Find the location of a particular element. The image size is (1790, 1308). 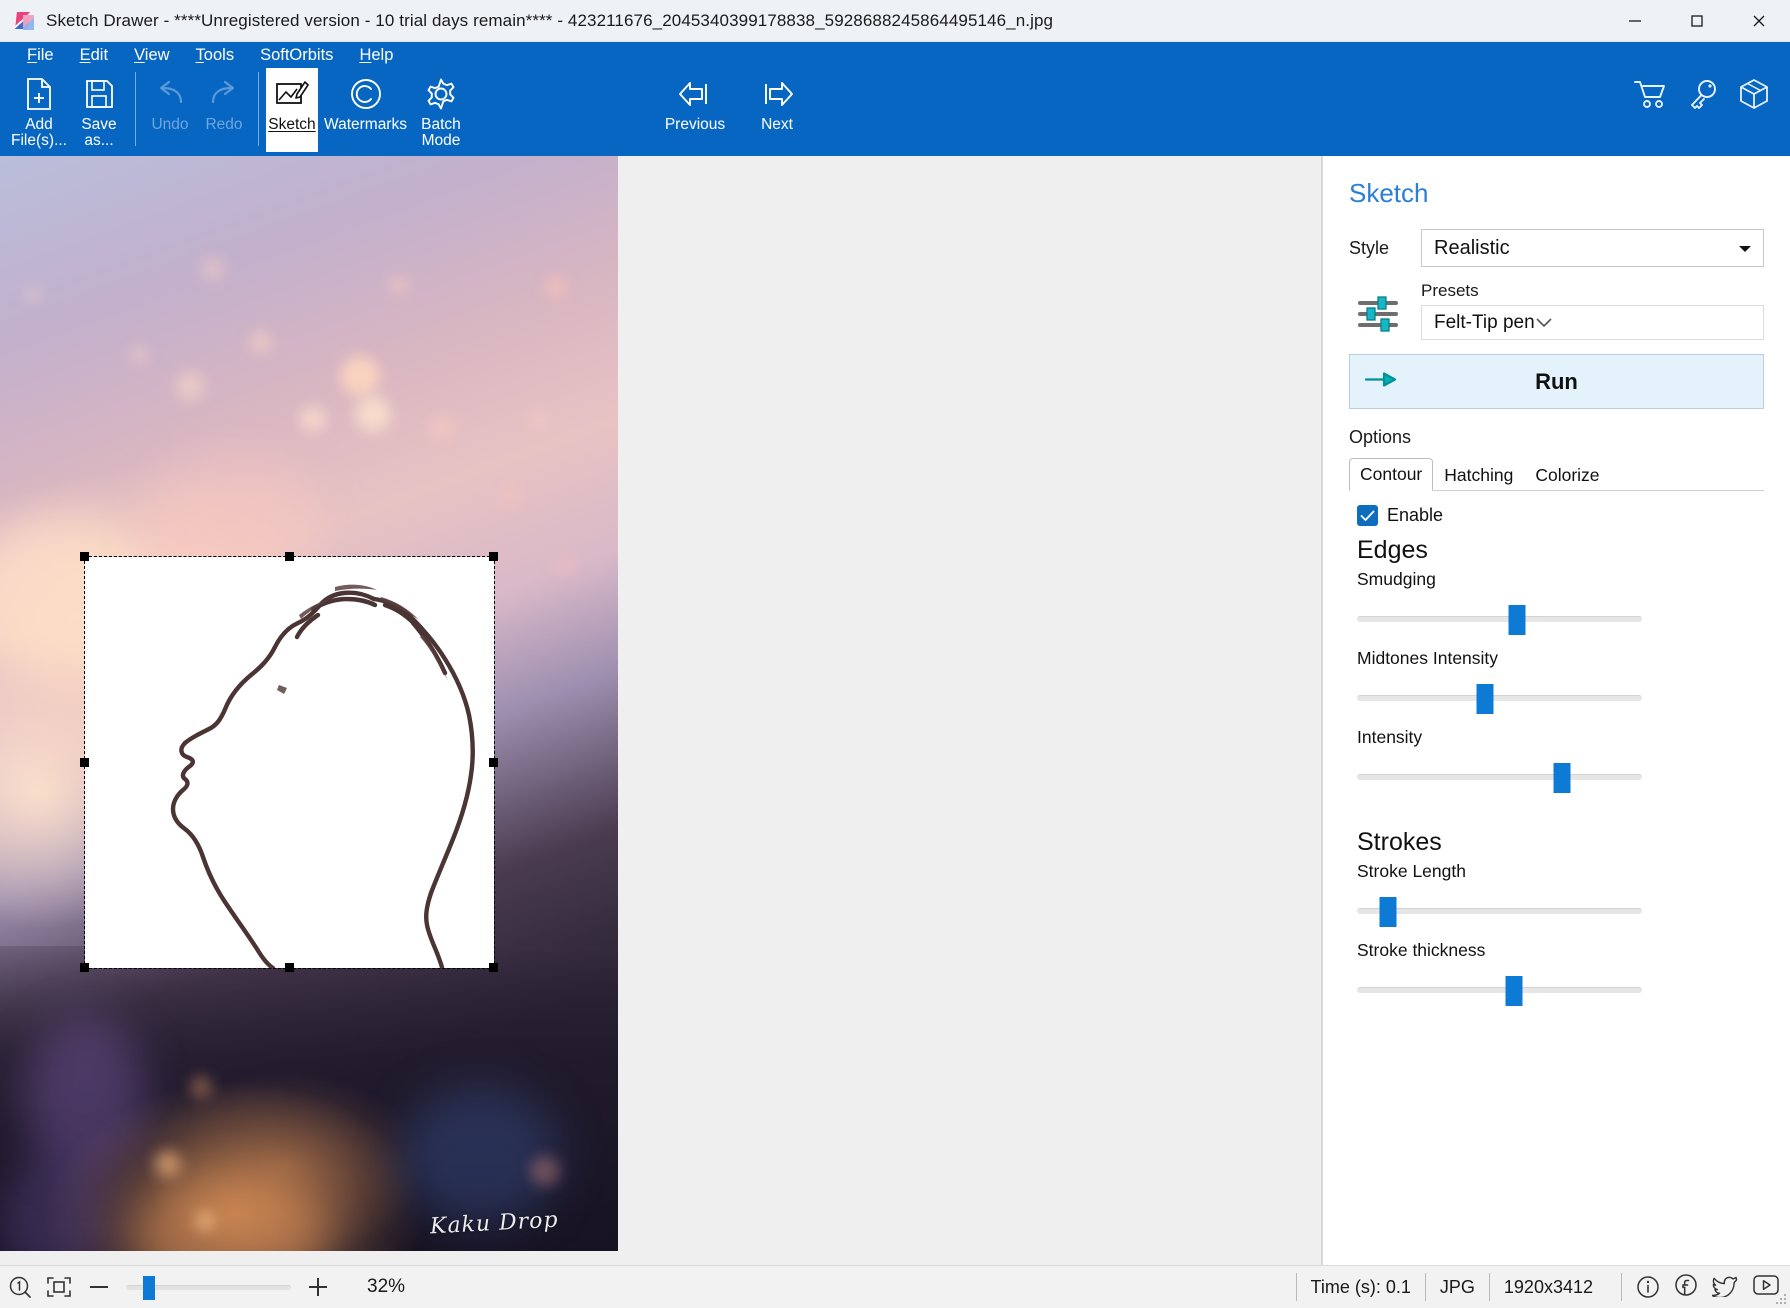

selection-handle-middle-left is located at coordinates (84, 762).